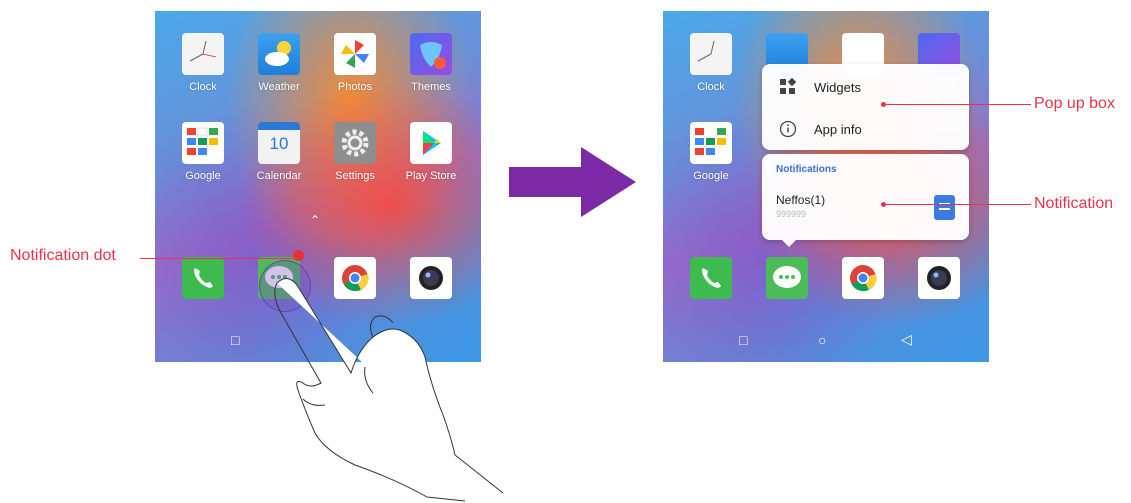 Image resolution: width=1131 pixels, height=503 pixels. I want to click on notifications-header: Notifications, so click(806, 169).